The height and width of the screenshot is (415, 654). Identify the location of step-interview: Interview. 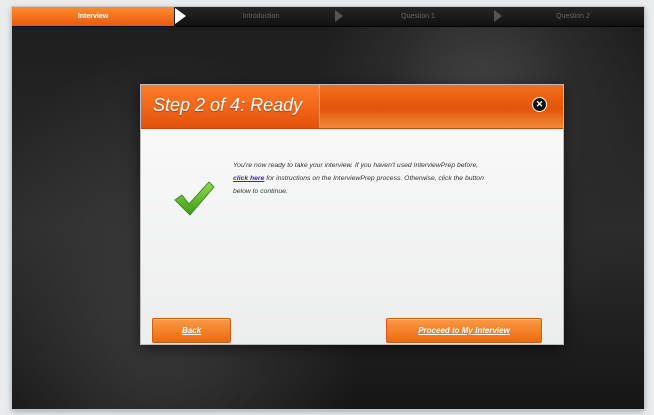
(93, 16).